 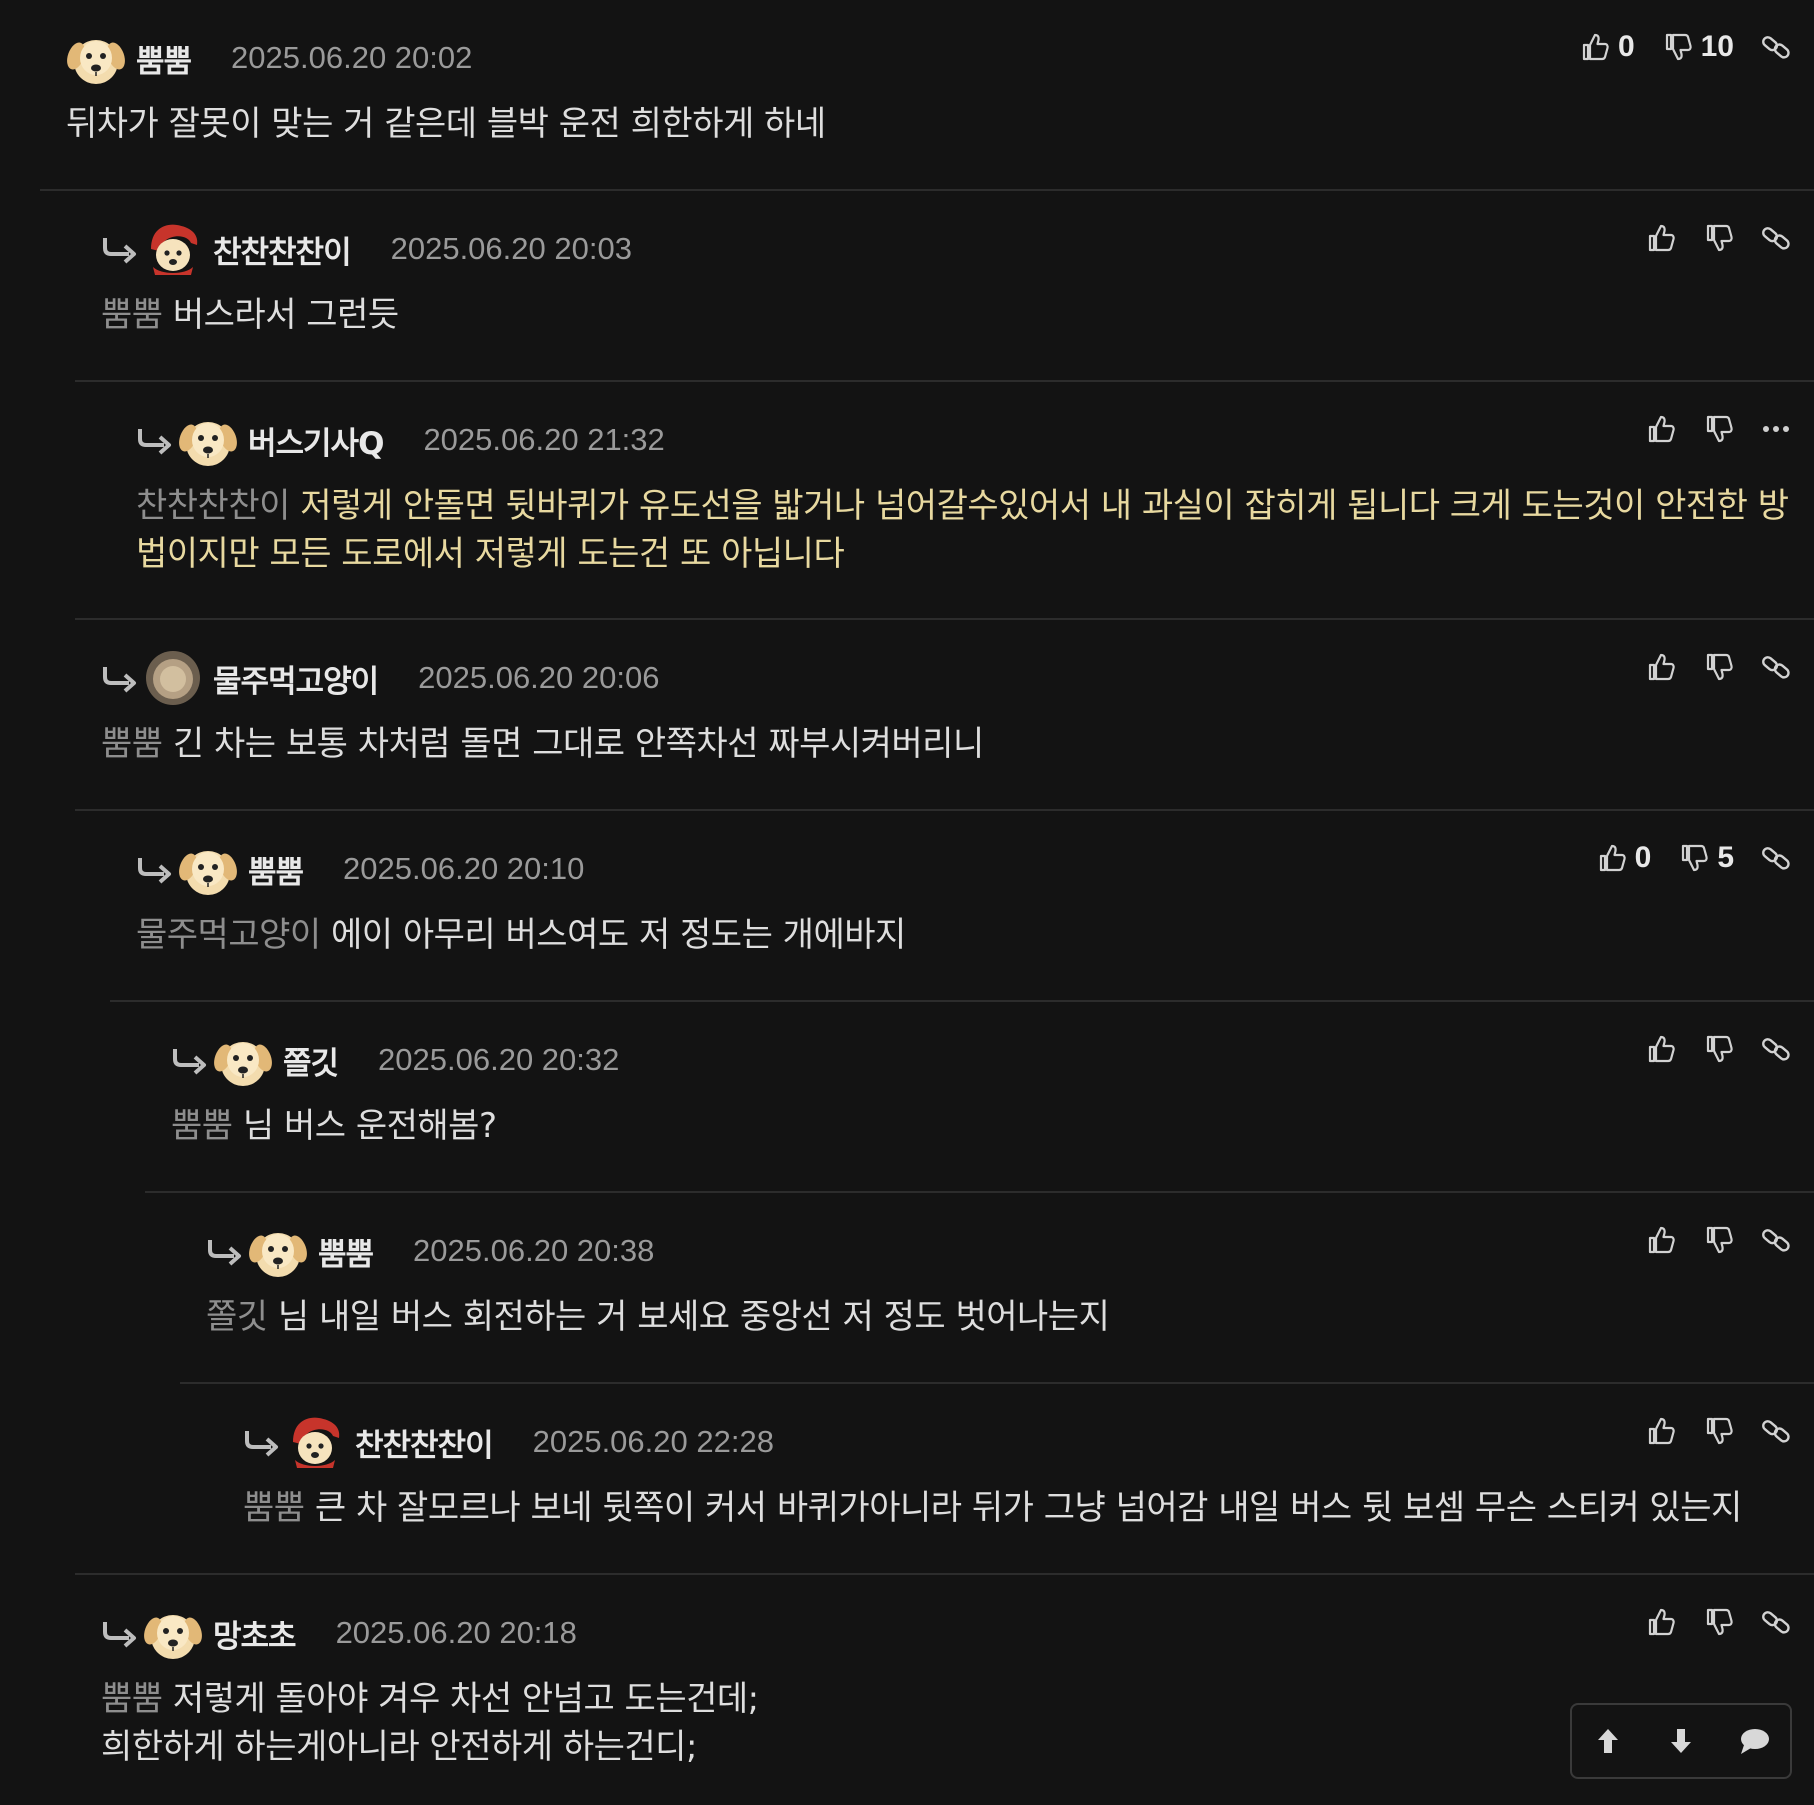 What do you see at coordinates (521, 935) in the screenshot?
I see `comment-body: 물주먹고양이 에이 아무리 버스여도 저 정도는 개에바지` at bounding box center [521, 935].